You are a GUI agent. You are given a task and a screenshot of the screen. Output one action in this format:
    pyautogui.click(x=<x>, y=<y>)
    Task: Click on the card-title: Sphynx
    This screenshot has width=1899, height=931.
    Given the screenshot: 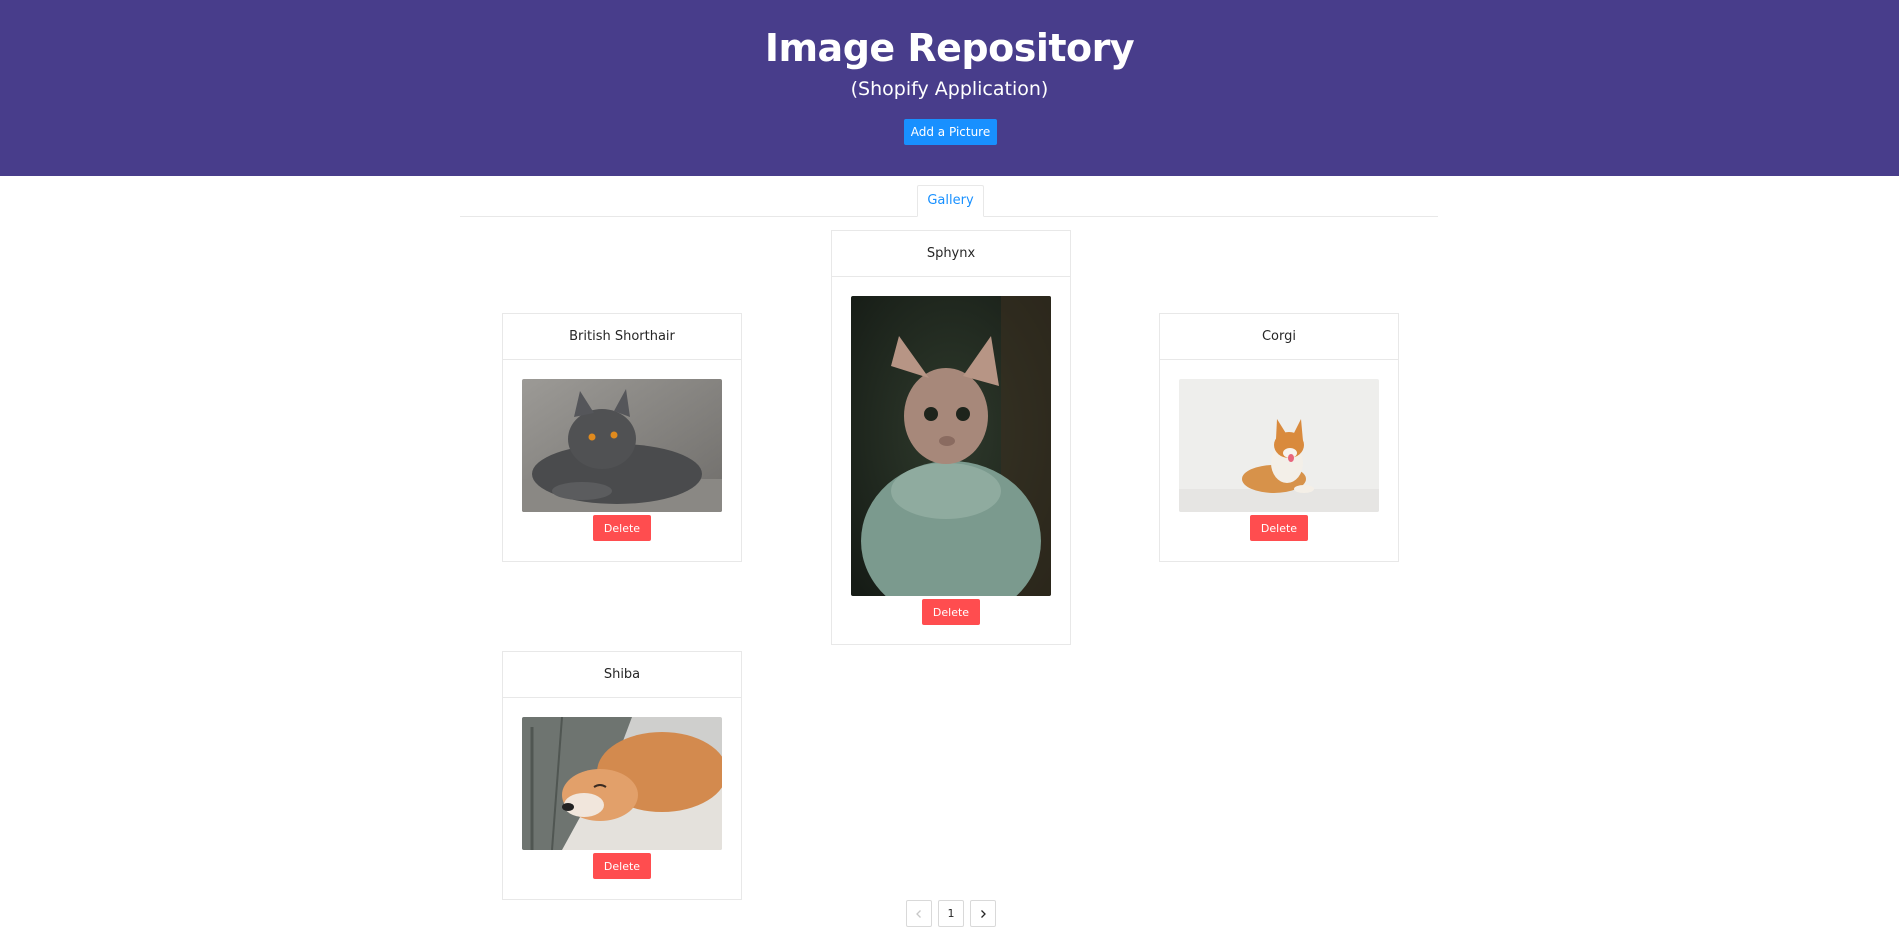 What is the action you would take?
    pyautogui.click(x=951, y=254)
    